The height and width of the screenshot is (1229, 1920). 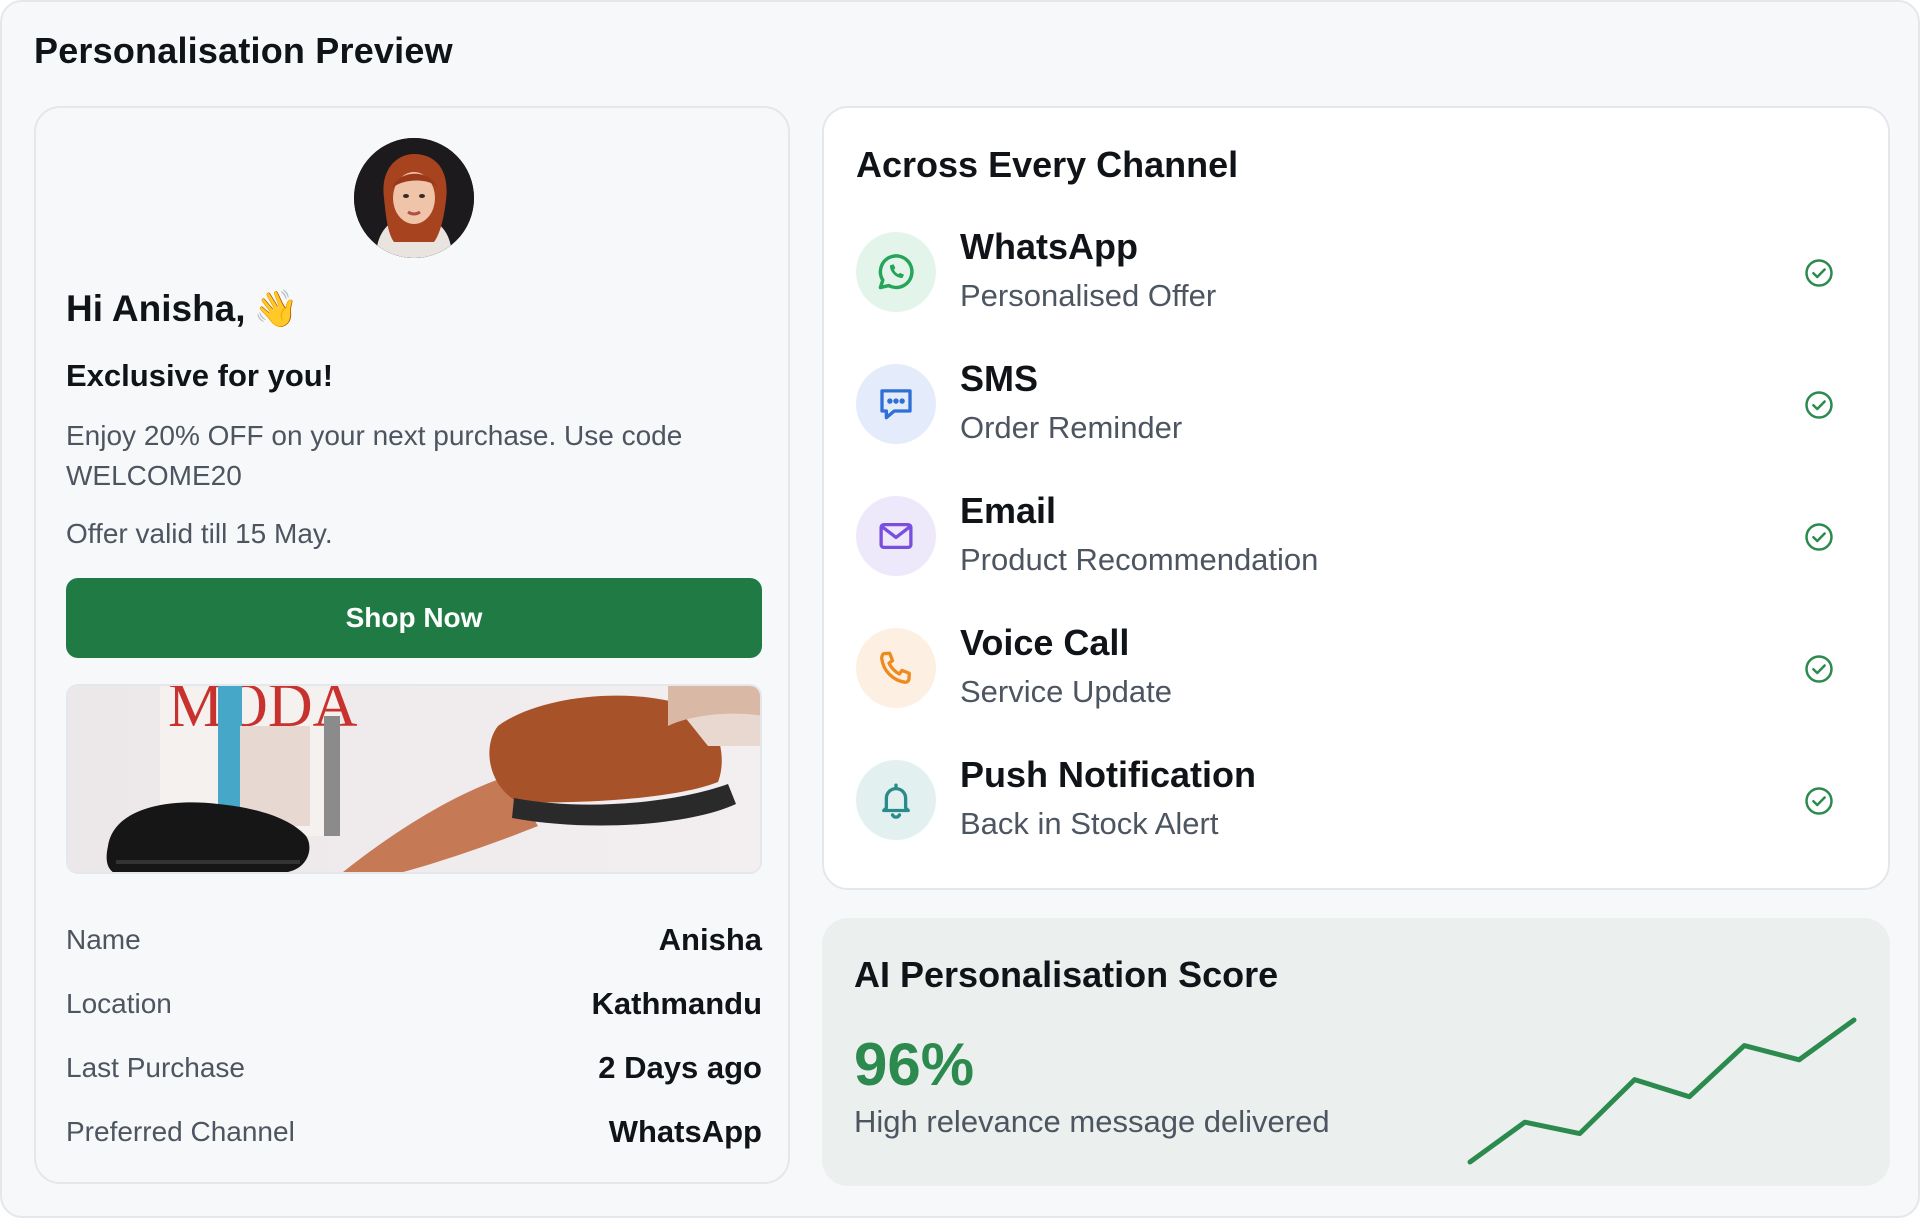 I want to click on channel-description: Product Recommendation, so click(x=1139, y=559).